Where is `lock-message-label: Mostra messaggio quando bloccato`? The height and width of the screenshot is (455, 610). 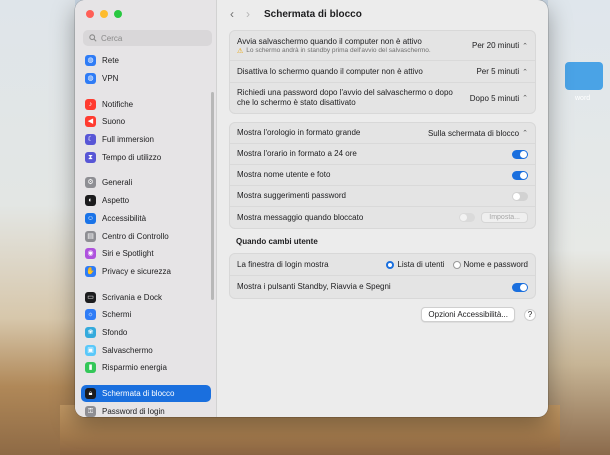
lock-message-label: Mostra messaggio quando bloccato is located at coordinates (300, 217).